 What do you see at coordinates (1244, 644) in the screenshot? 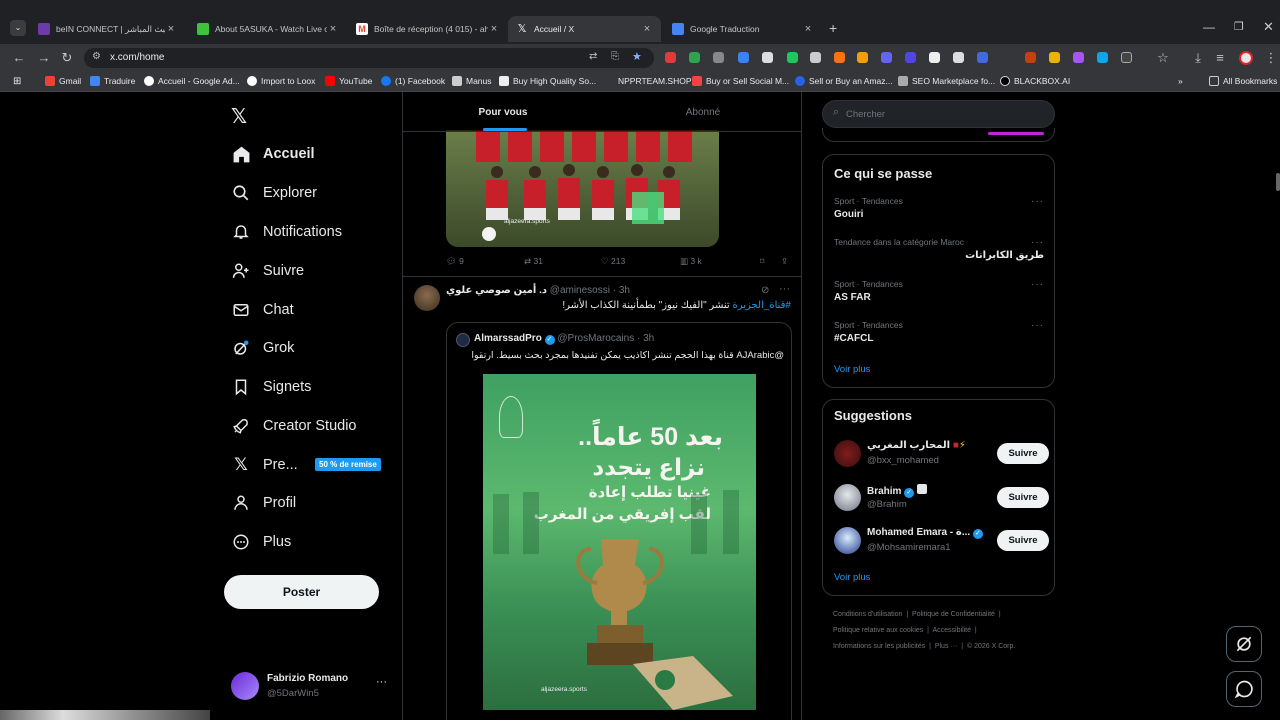
I see `grok-button` at bounding box center [1244, 644].